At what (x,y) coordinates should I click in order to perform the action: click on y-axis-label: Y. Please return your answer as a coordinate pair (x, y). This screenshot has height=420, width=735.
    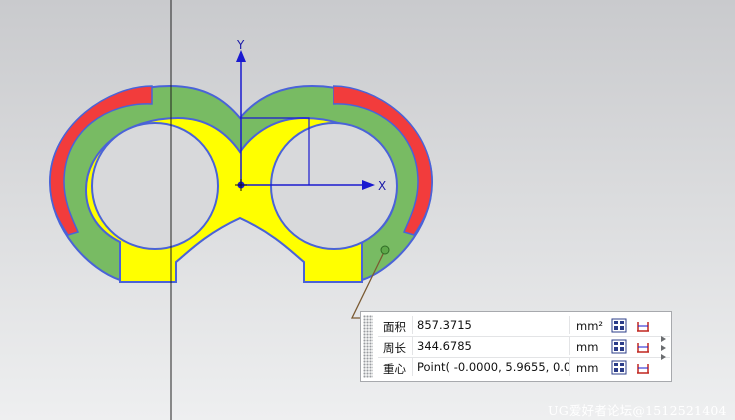
    Looking at the image, I should click on (240, 45).